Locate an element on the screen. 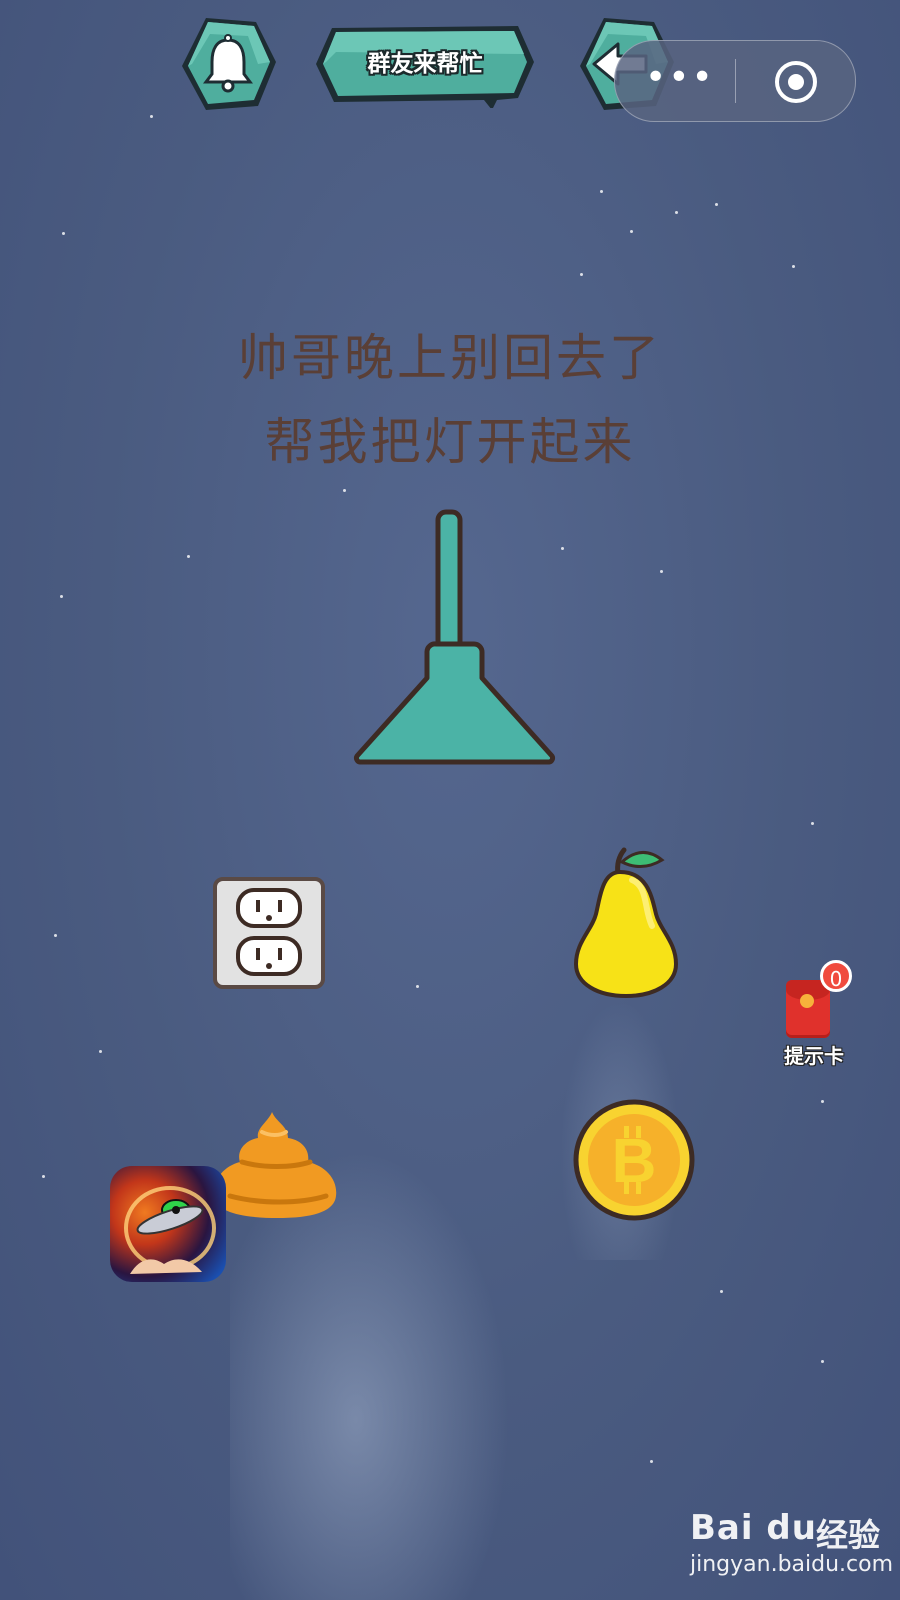 The height and width of the screenshot is (1600, 900). game-promo-icon is located at coordinates (168, 1224).